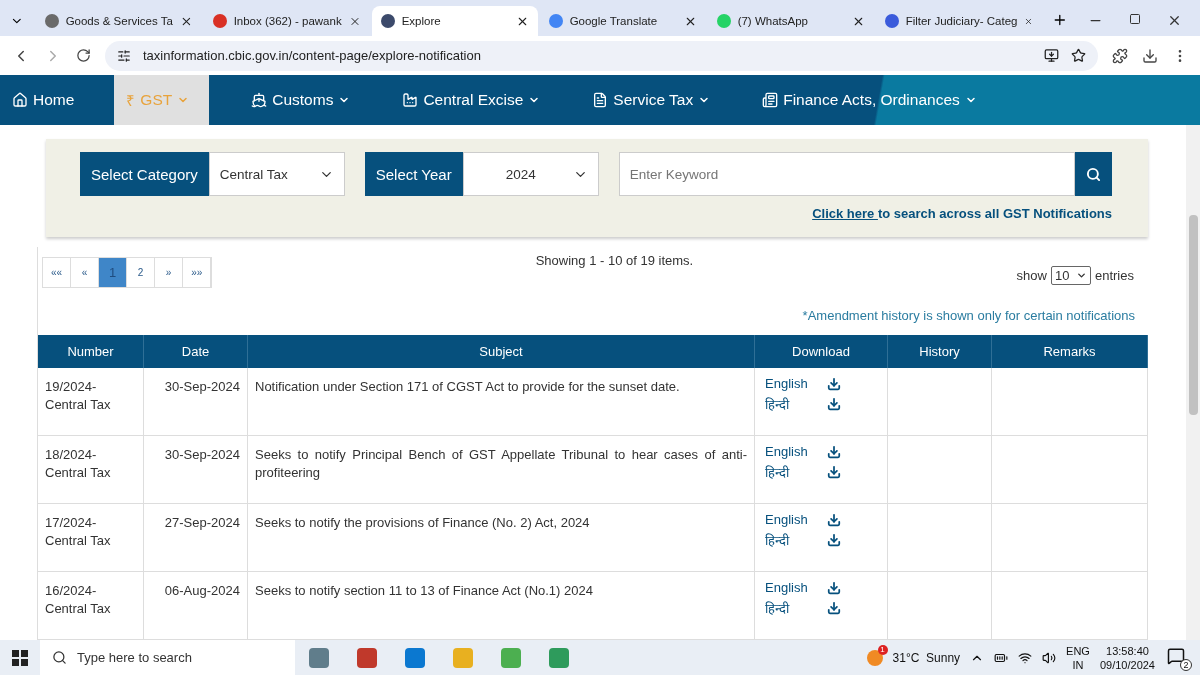  Describe the element at coordinates (91, 402) in the screenshot. I see `table-cell: 19/2024-Central Tax` at that location.